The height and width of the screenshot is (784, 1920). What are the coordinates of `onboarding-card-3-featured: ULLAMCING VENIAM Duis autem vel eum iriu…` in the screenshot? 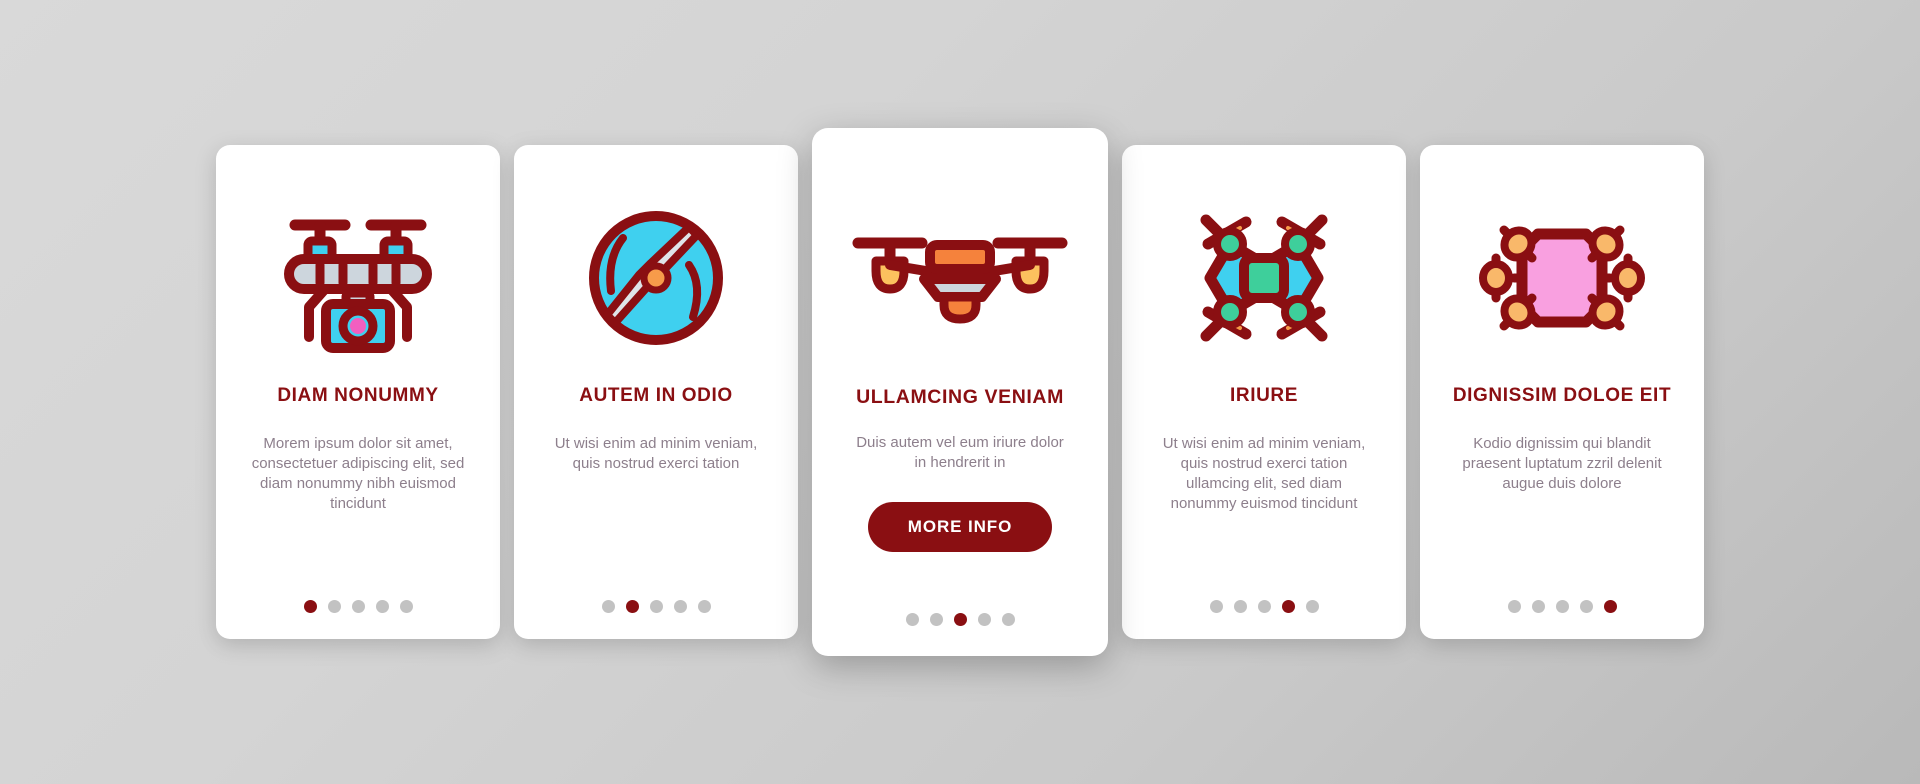 It's located at (960, 392).